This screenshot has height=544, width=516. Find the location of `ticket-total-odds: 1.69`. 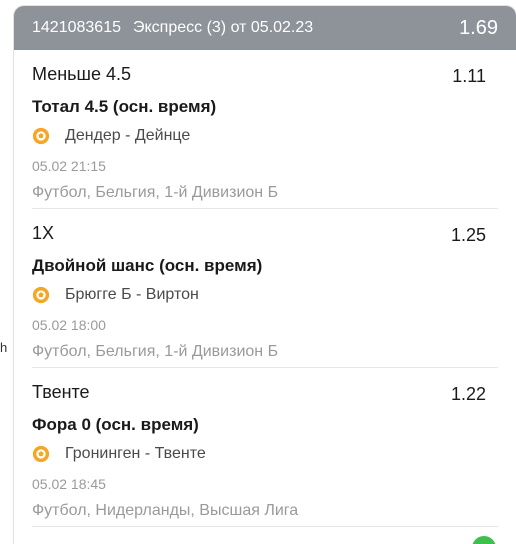

ticket-total-odds: 1.69 is located at coordinates (478, 27).